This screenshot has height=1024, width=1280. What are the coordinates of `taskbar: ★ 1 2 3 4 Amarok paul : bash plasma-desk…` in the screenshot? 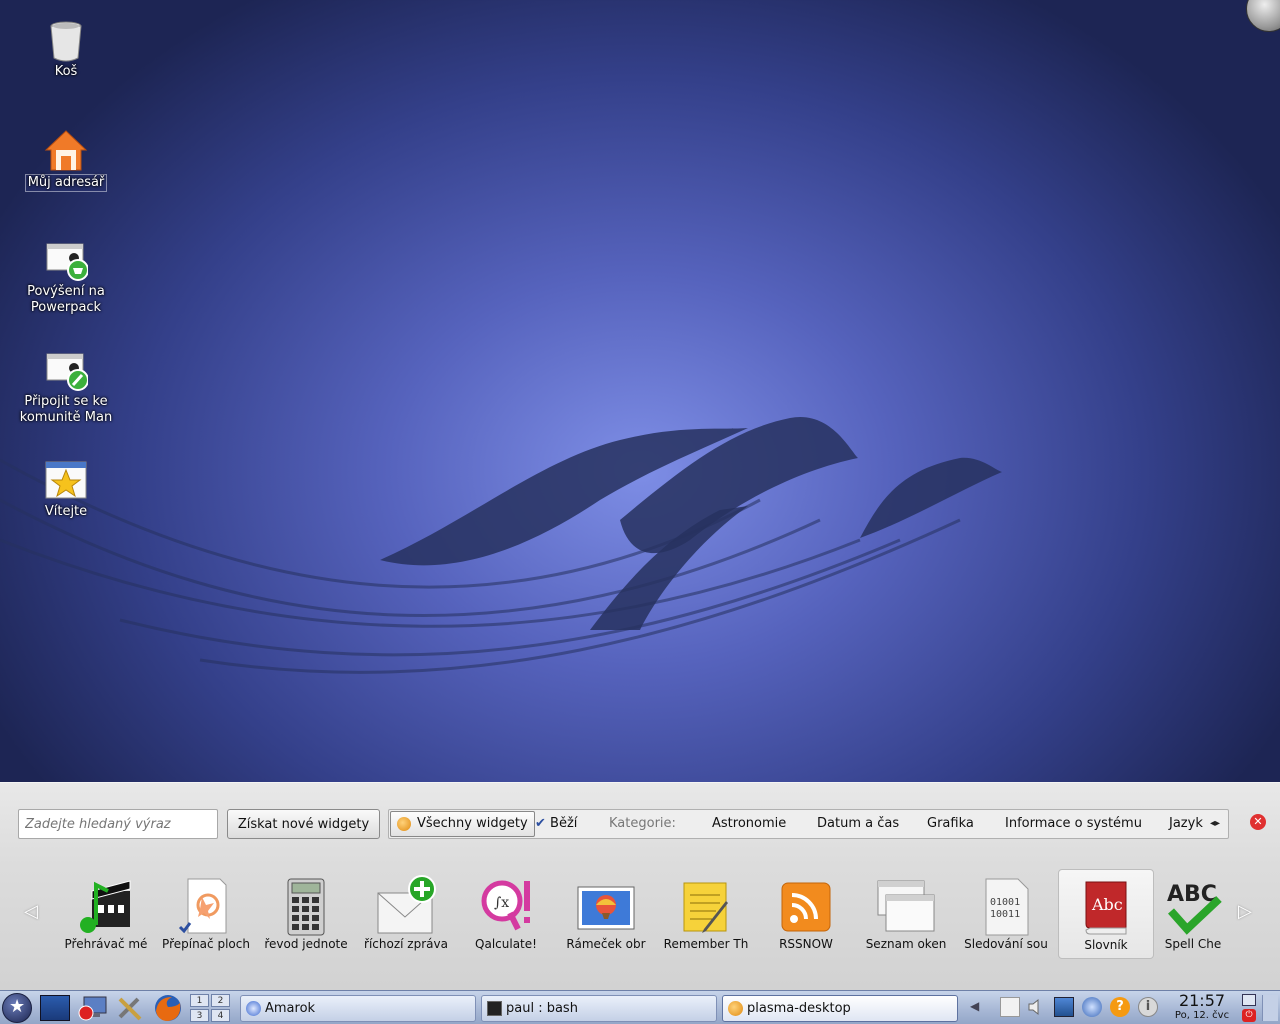 It's located at (640, 1007).